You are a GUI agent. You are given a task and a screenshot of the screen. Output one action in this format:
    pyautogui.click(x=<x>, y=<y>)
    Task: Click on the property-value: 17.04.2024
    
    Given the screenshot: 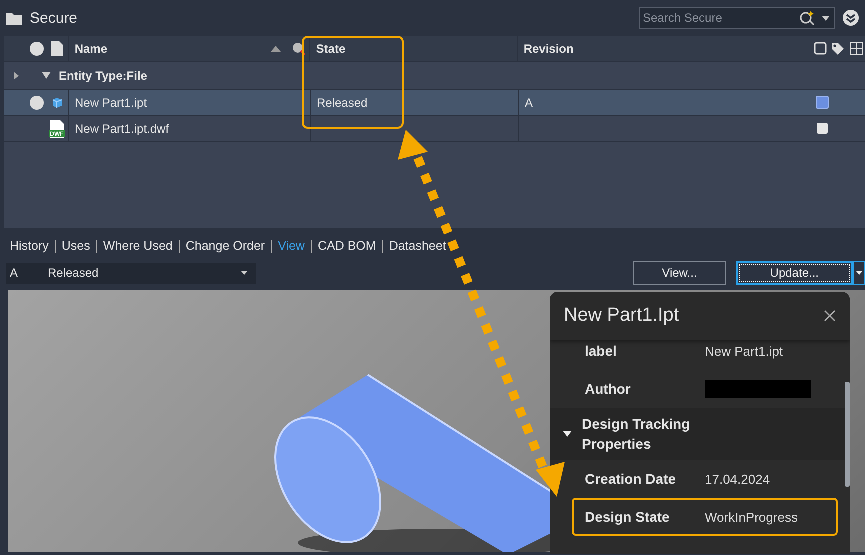 What is the action you would take?
    pyautogui.click(x=737, y=479)
    